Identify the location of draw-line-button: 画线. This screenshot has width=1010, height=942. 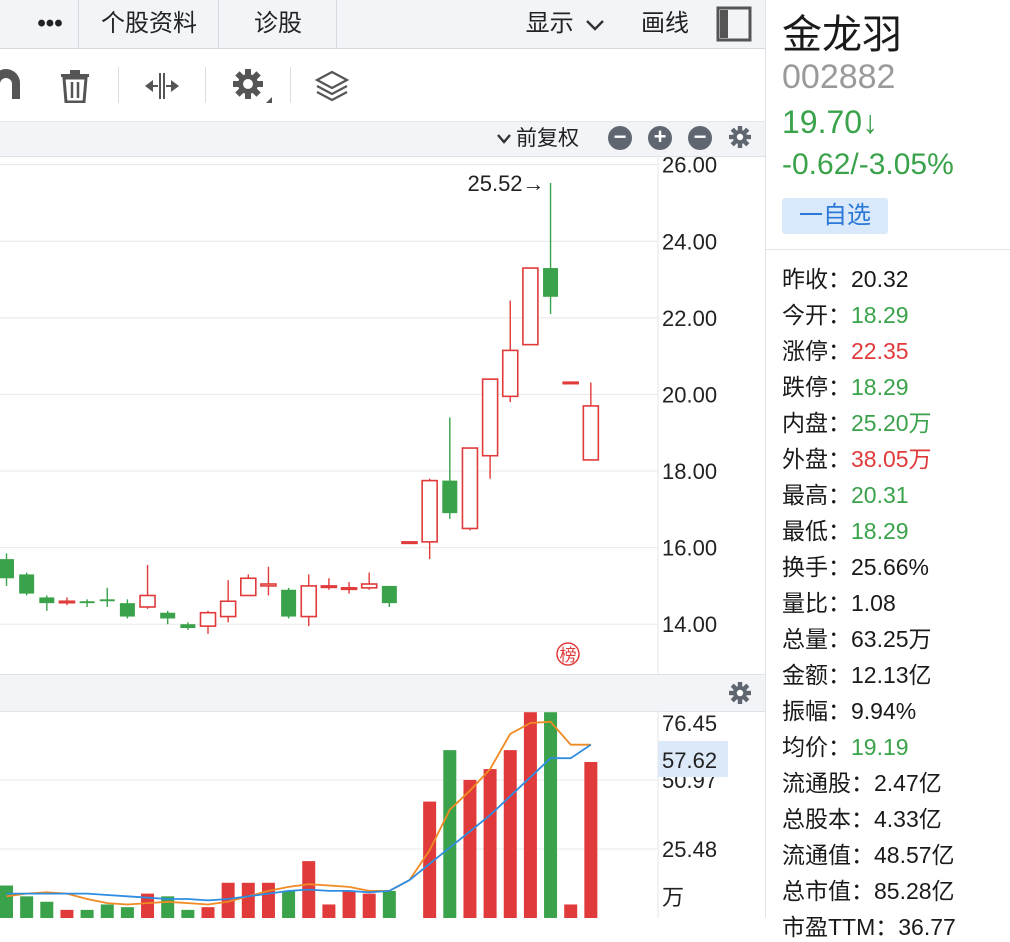
(665, 24).